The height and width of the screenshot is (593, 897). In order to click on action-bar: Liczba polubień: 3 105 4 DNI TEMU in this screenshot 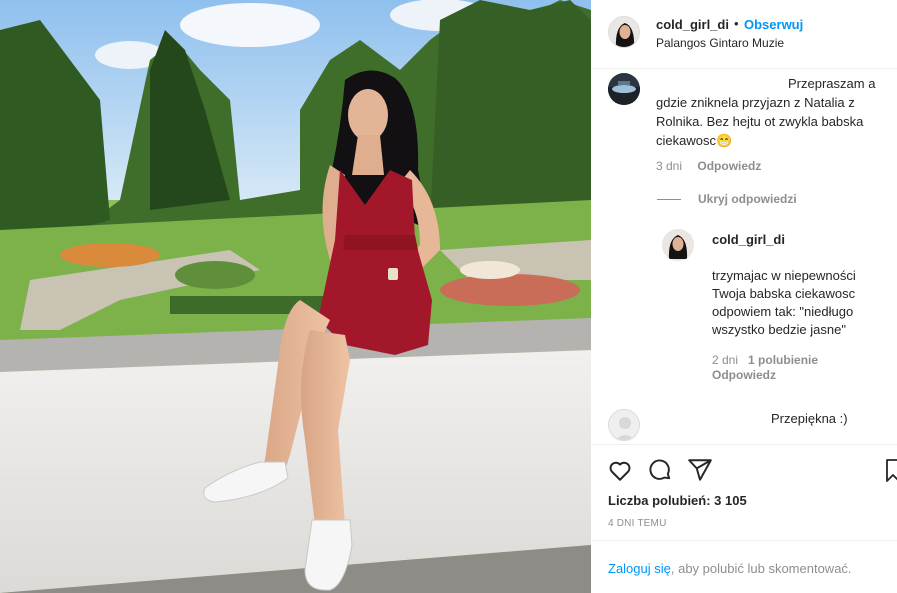, I will do `click(744, 494)`.